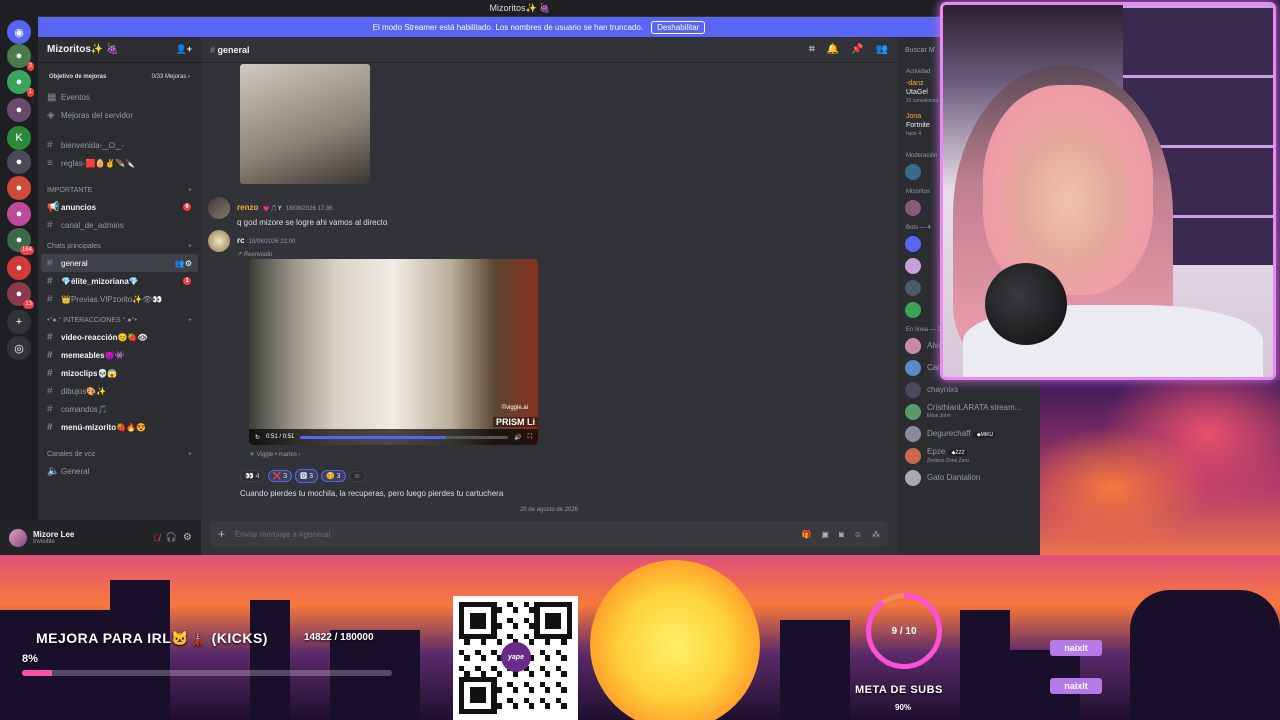 The width and height of the screenshot is (1280, 720). What do you see at coordinates (119, 77) in the screenshot?
I see `boost-goal: Objetivo de mejoras 0/33 Mejoras ›` at bounding box center [119, 77].